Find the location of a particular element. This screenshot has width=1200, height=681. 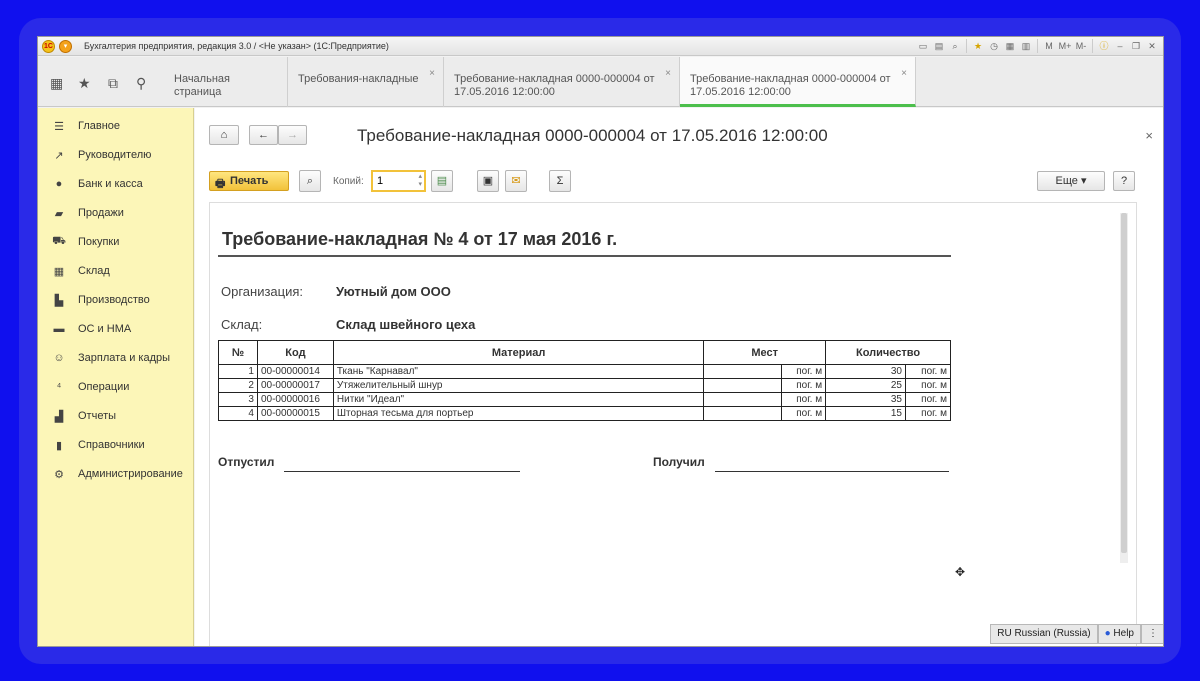

help-button: ? is located at coordinates (1124, 181).